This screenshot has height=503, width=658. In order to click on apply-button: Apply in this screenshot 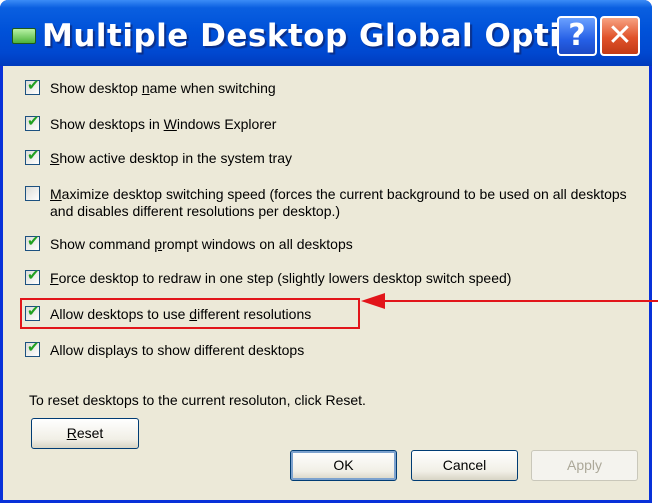, I will do `click(584, 465)`.